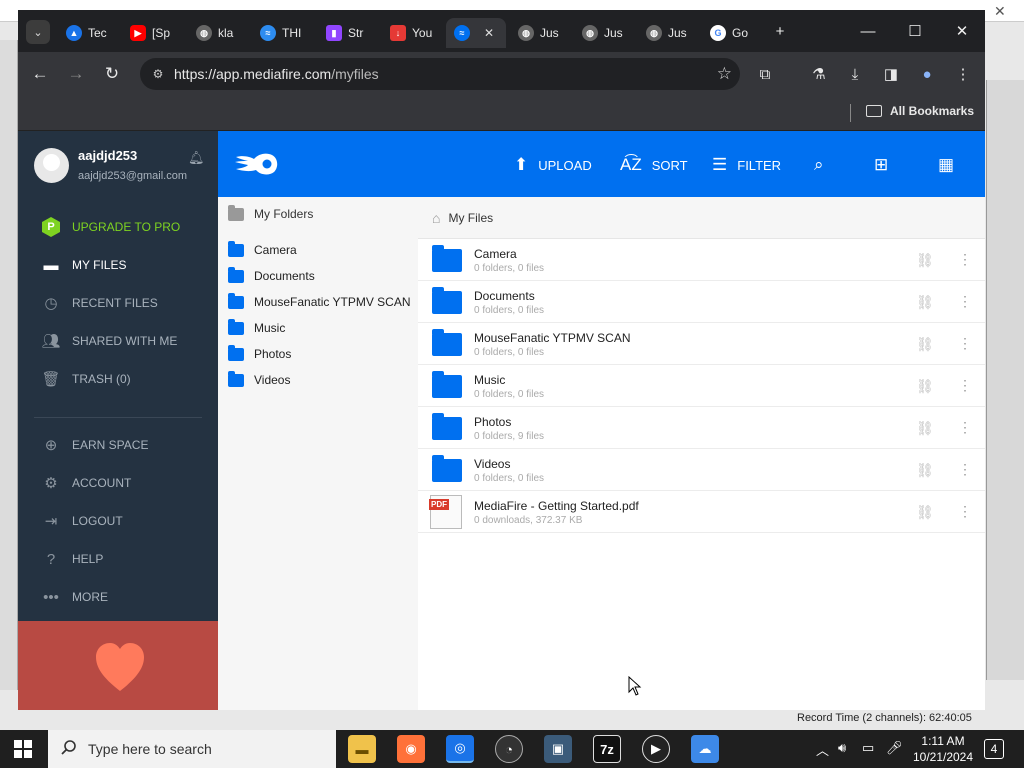 The image size is (1024, 768). What do you see at coordinates (118, 303) in the screenshot?
I see `sidebar-item-recent-files: ◷ RECENT FILES` at bounding box center [118, 303].